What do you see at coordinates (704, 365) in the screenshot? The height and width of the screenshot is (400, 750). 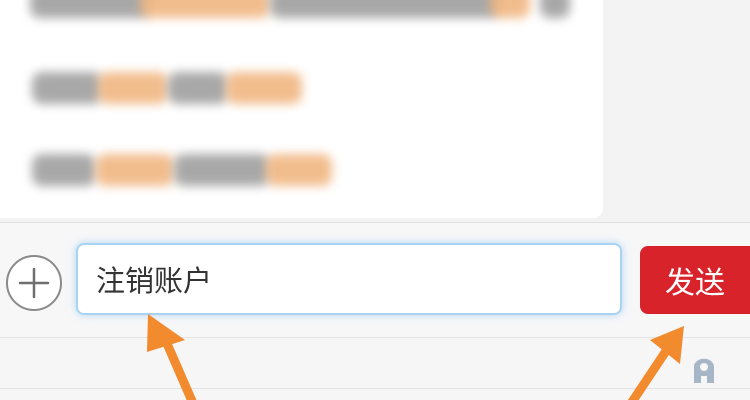 I see `input-method-icon` at bounding box center [704, 365].